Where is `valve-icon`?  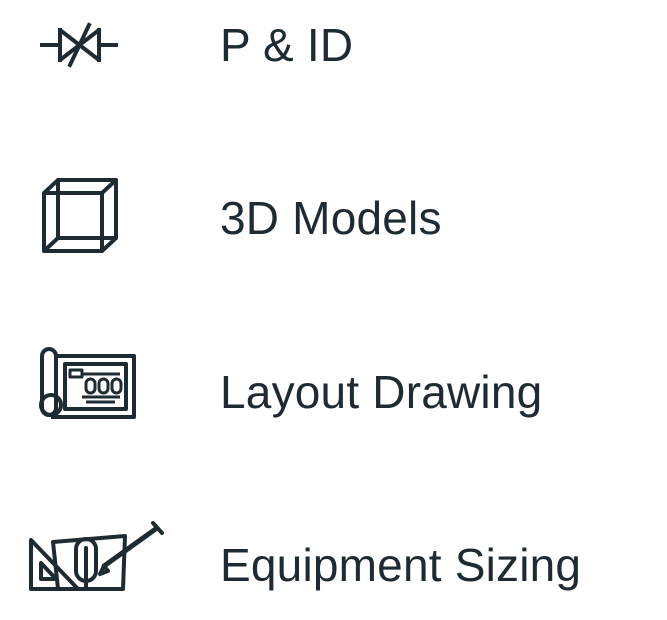 valve-icon is located at coordinates (100, 50).